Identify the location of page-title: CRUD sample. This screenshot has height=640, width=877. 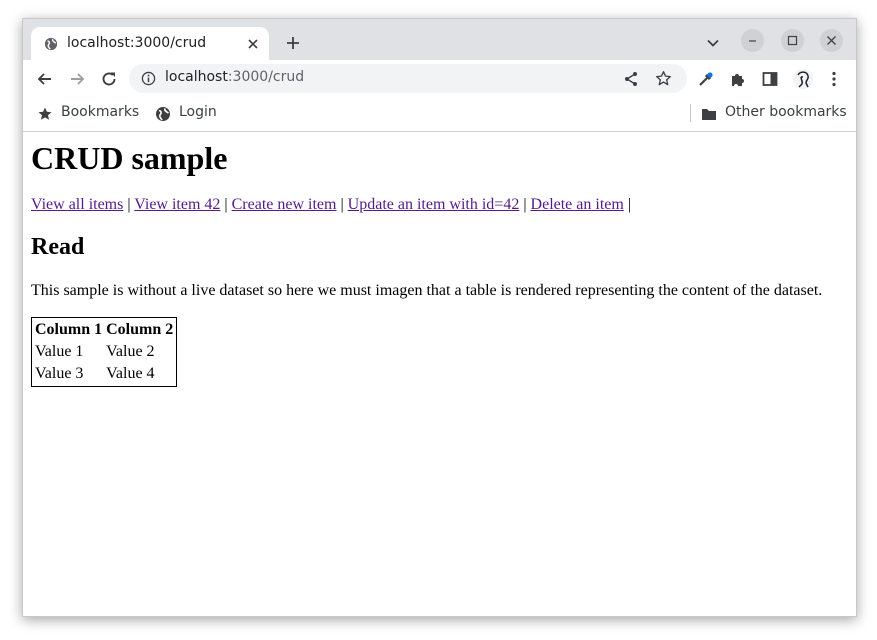
(129, 158).